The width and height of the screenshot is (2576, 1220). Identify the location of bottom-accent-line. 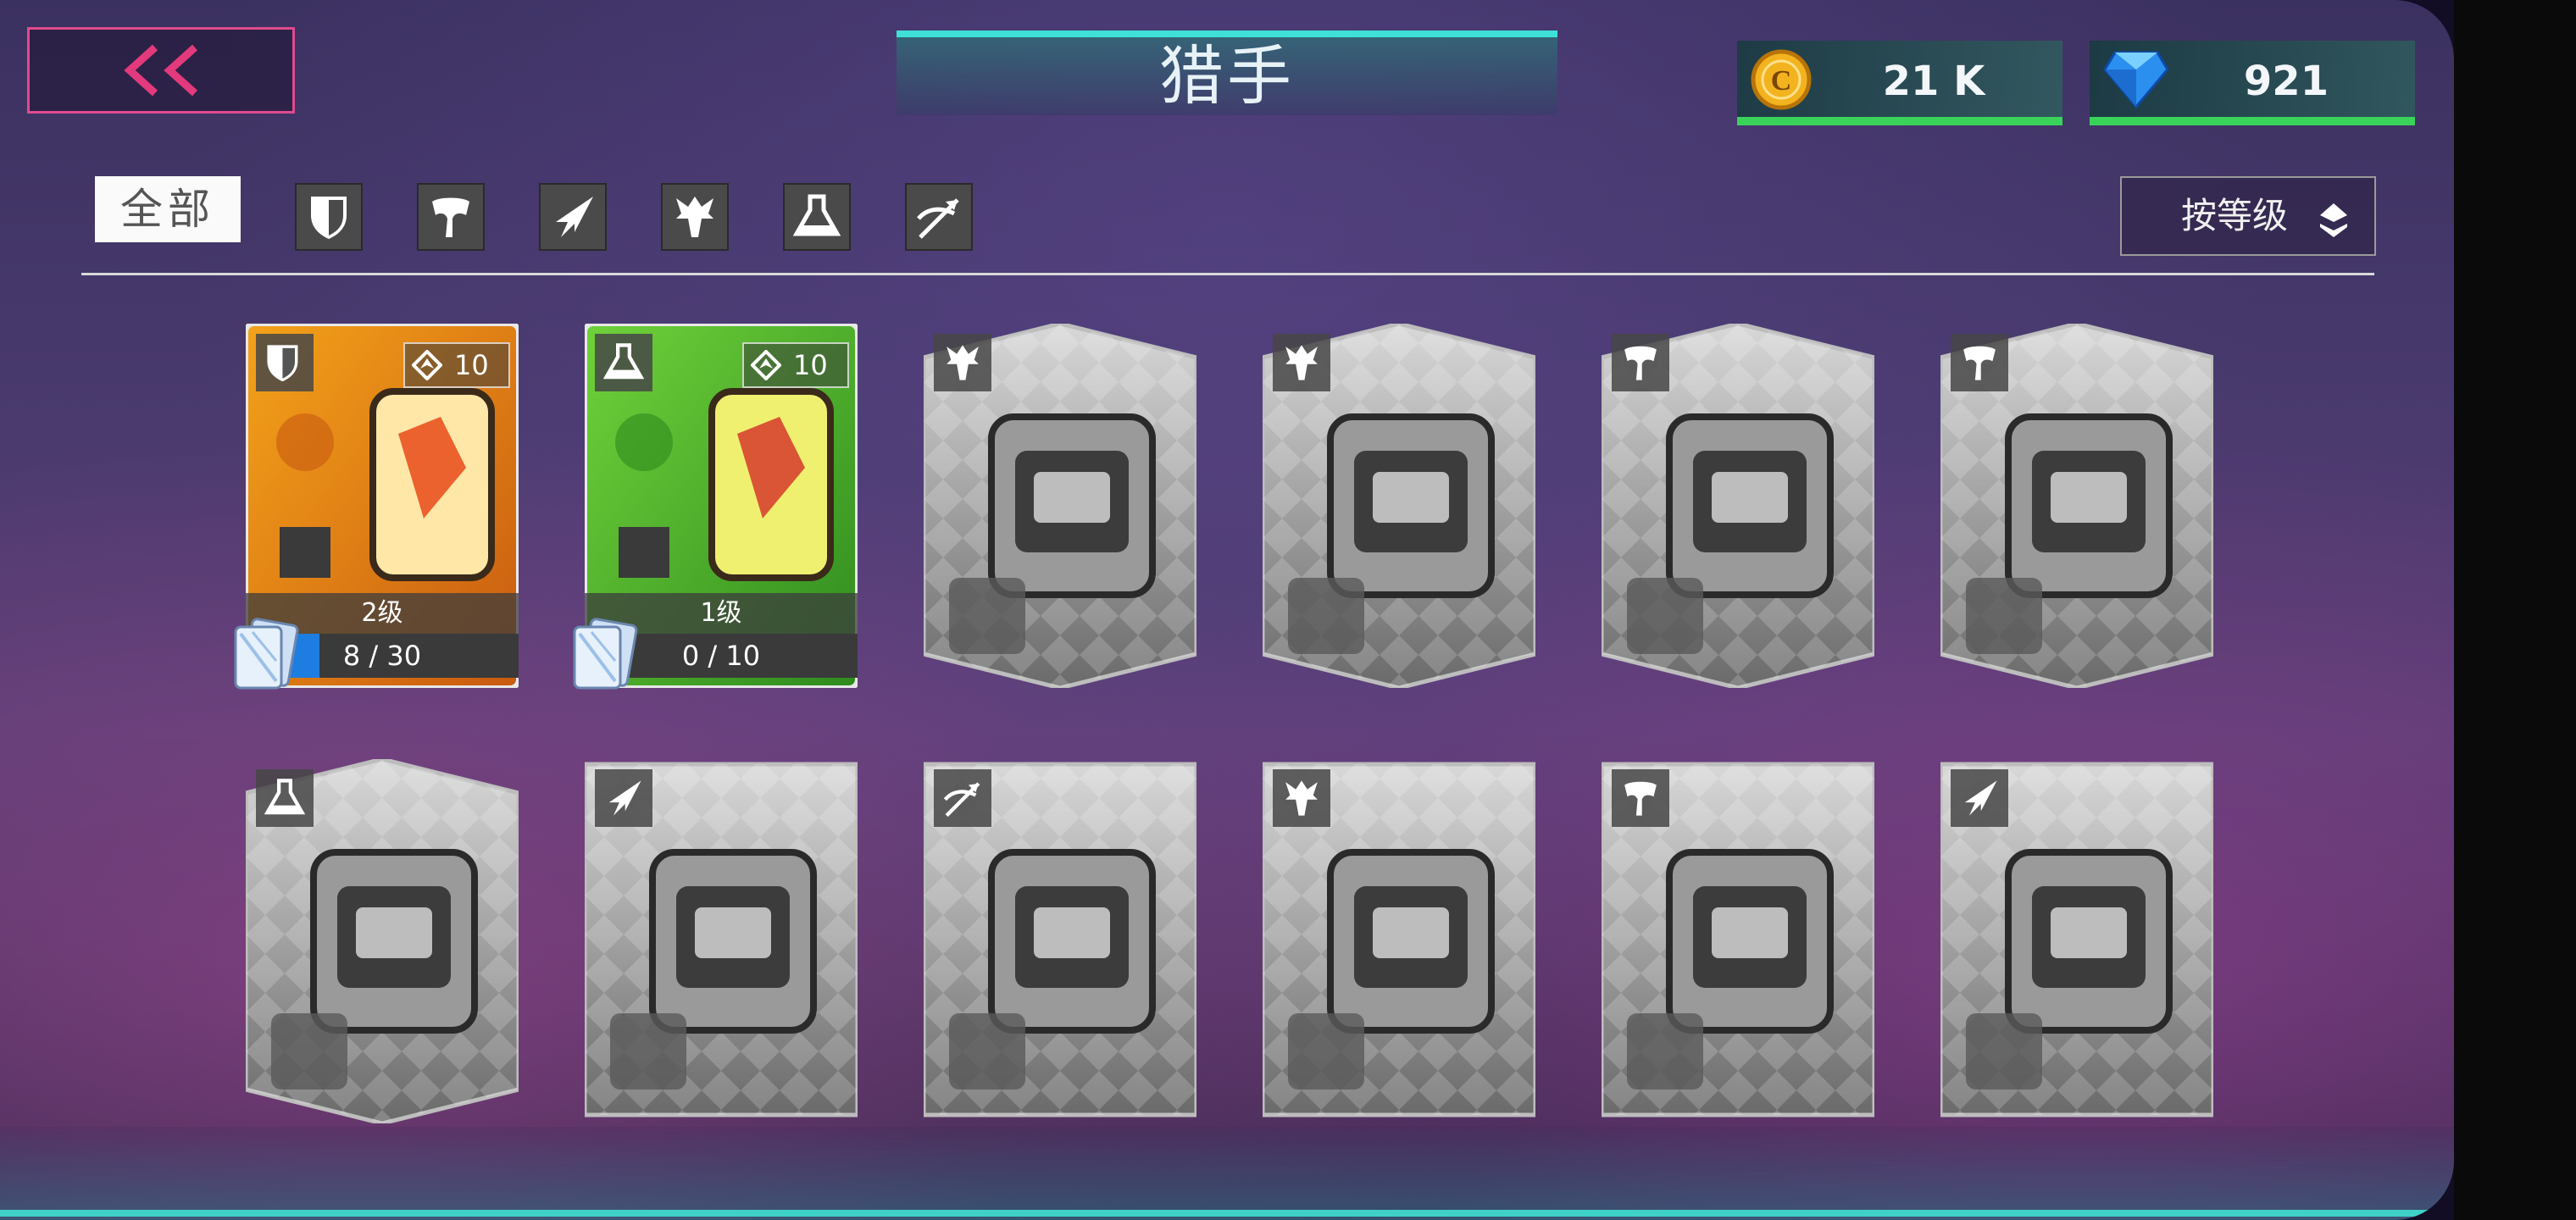
(1227, 1213).